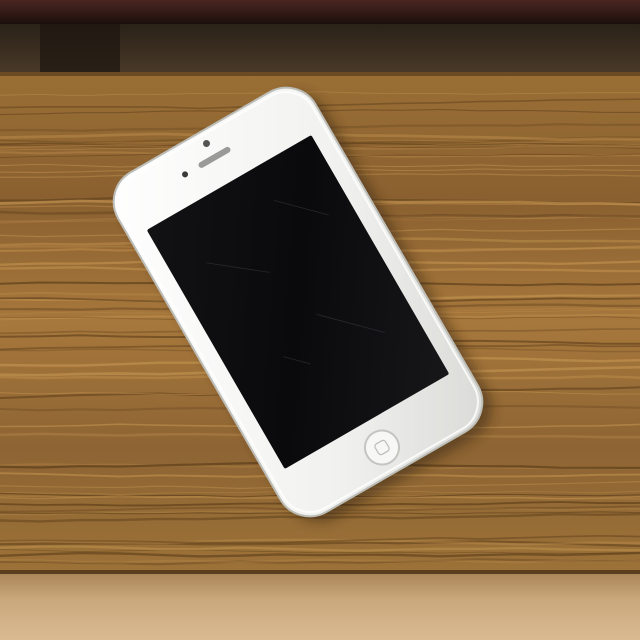  What do you see at coordinates (320, 74) in the screenshot?
I see `plank-top-edge` at bounding box center [320, 74].